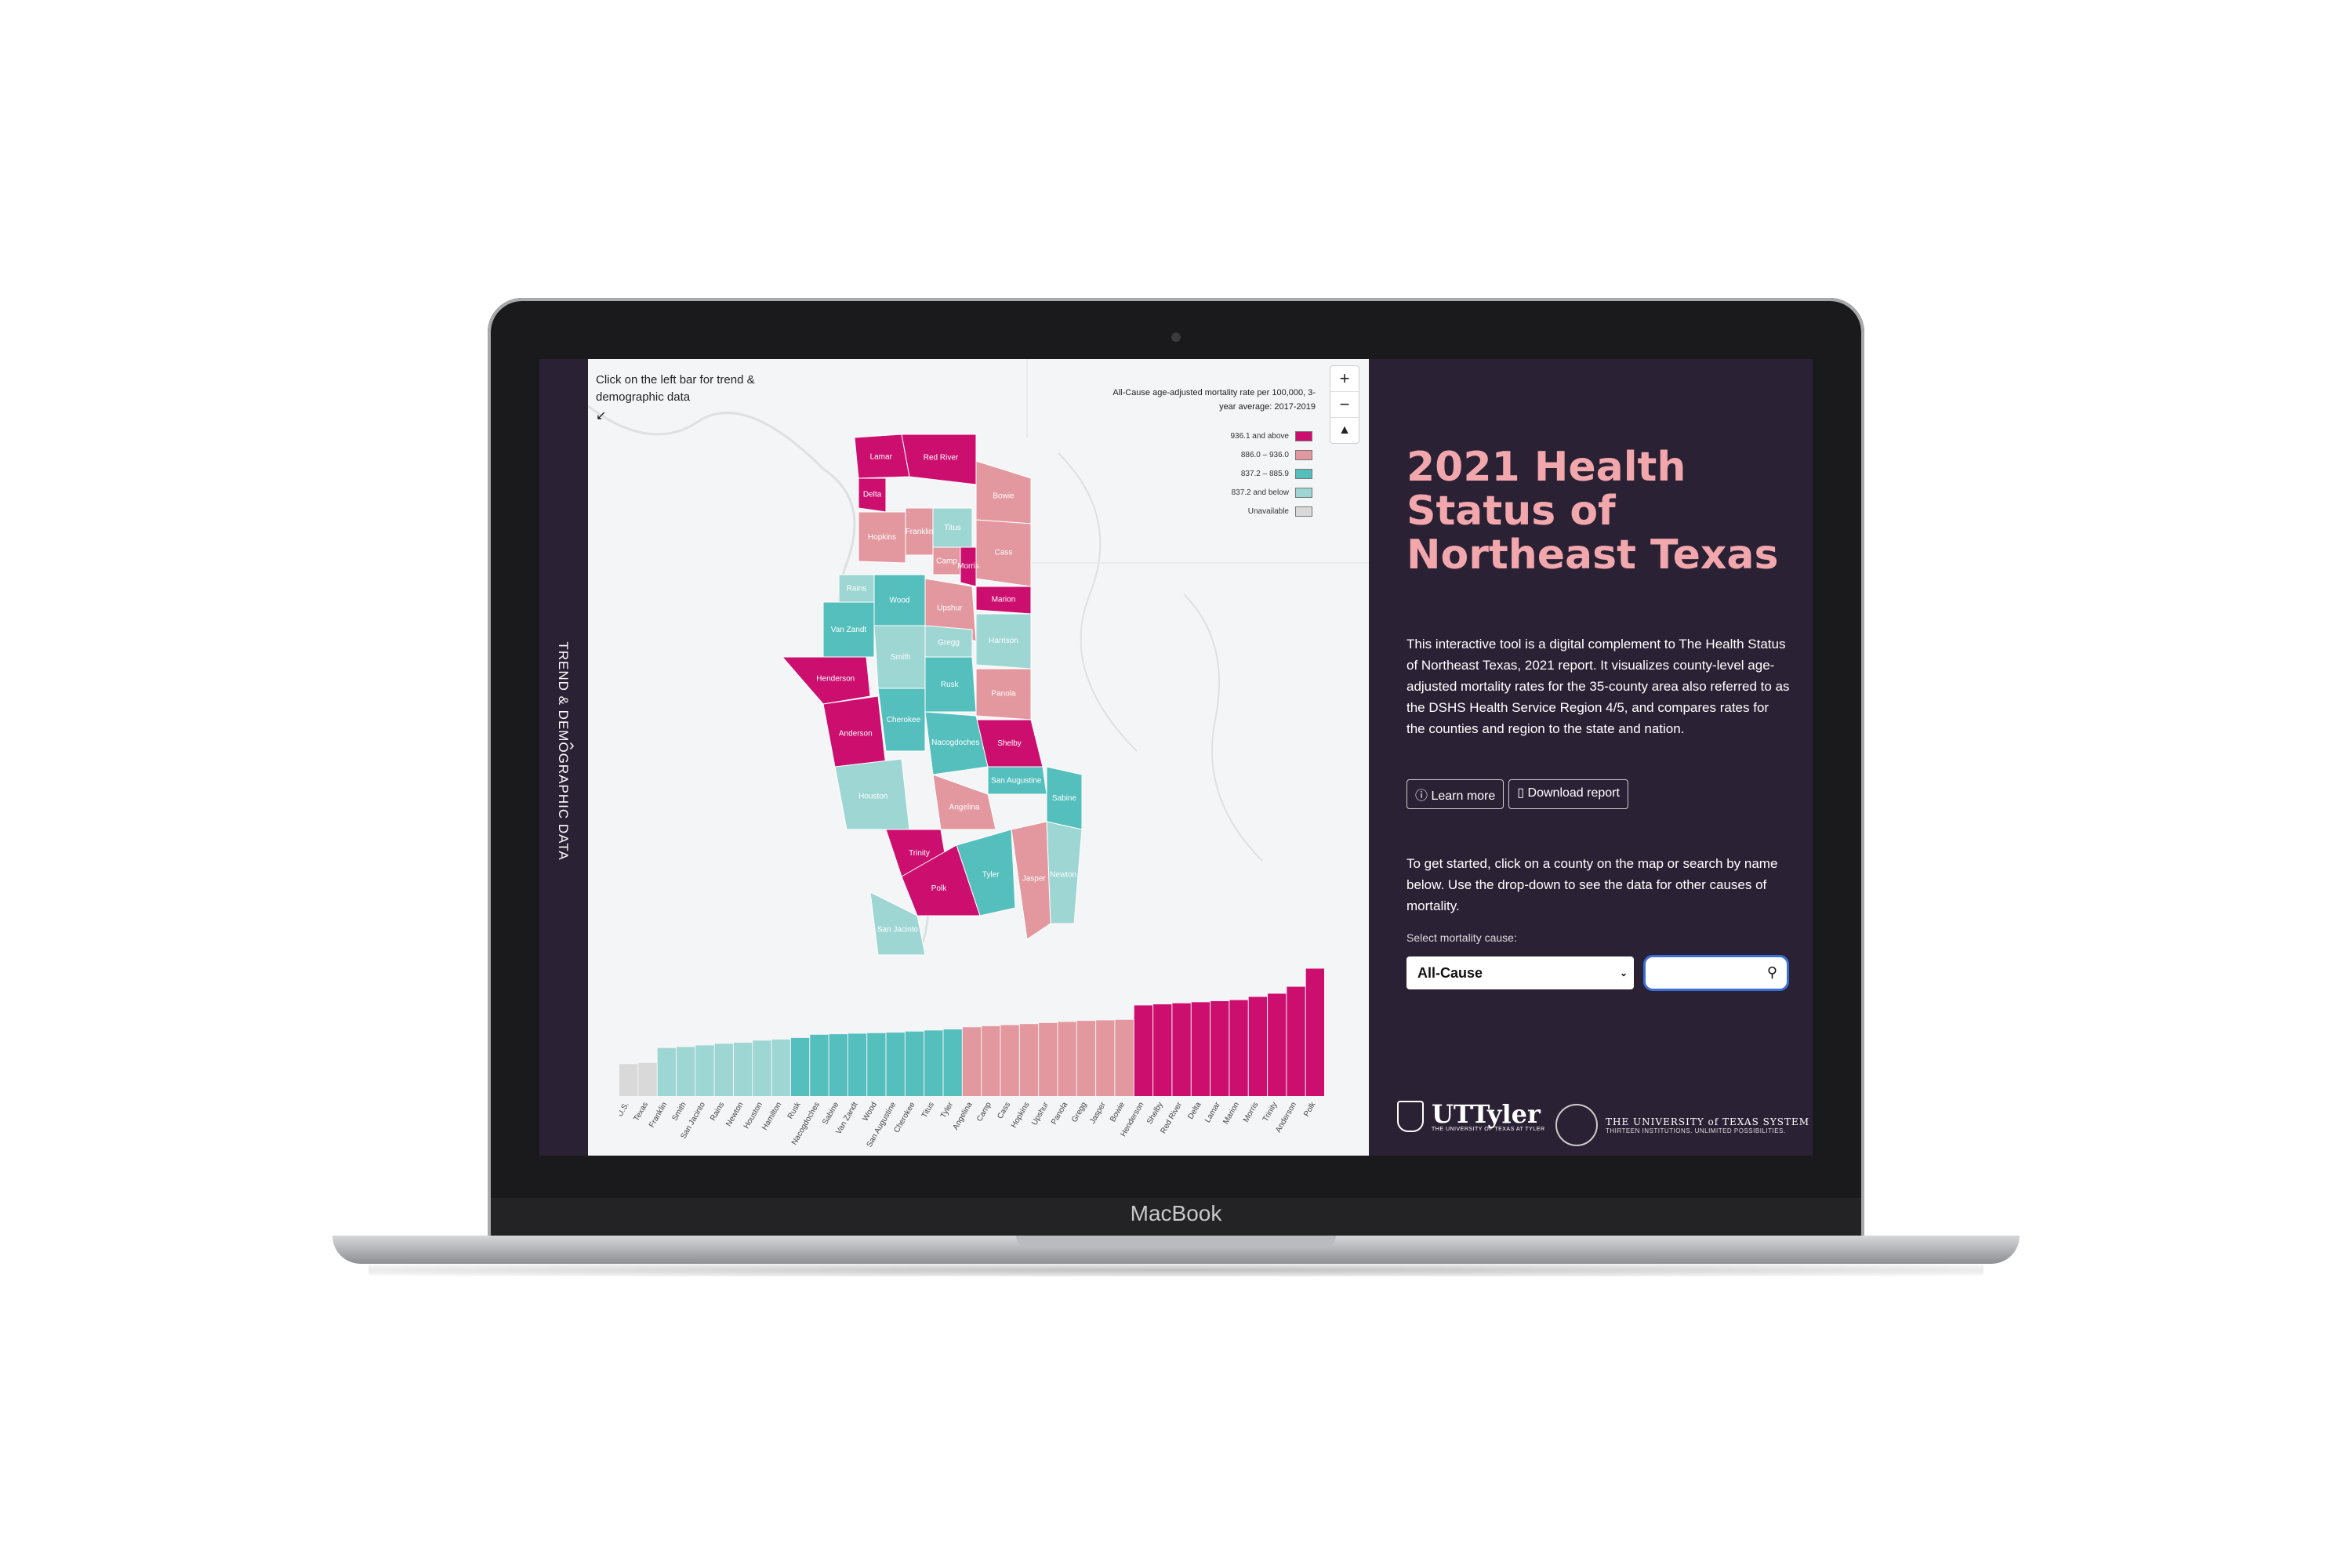 The width and height of the screenshot is (2352, 1568). I want to click on bar-tick-label: Marion, so click(1231, 1113).